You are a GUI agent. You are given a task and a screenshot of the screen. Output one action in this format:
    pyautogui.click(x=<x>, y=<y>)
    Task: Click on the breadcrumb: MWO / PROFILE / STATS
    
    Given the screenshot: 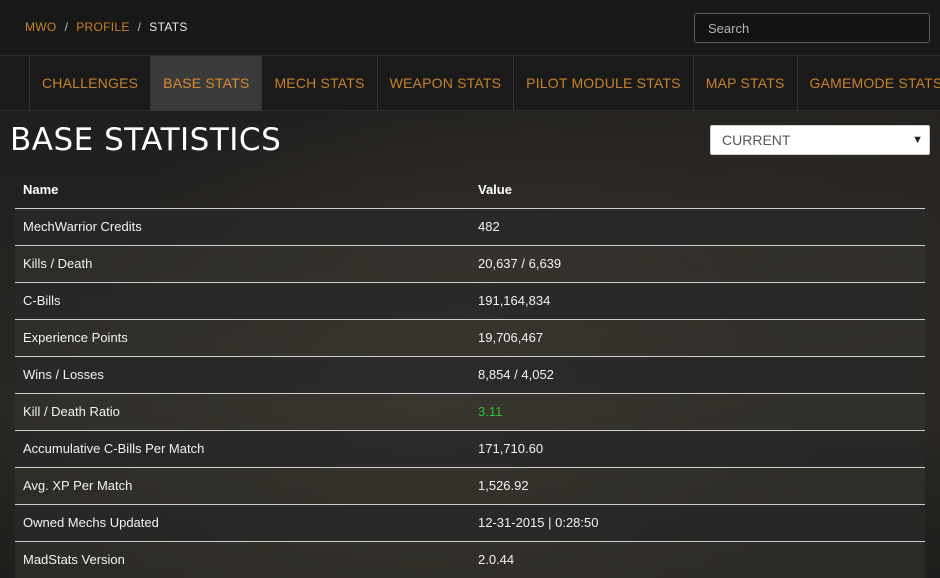 What is the action you would take?
    pyautogui.click(x=106, y=27)
    